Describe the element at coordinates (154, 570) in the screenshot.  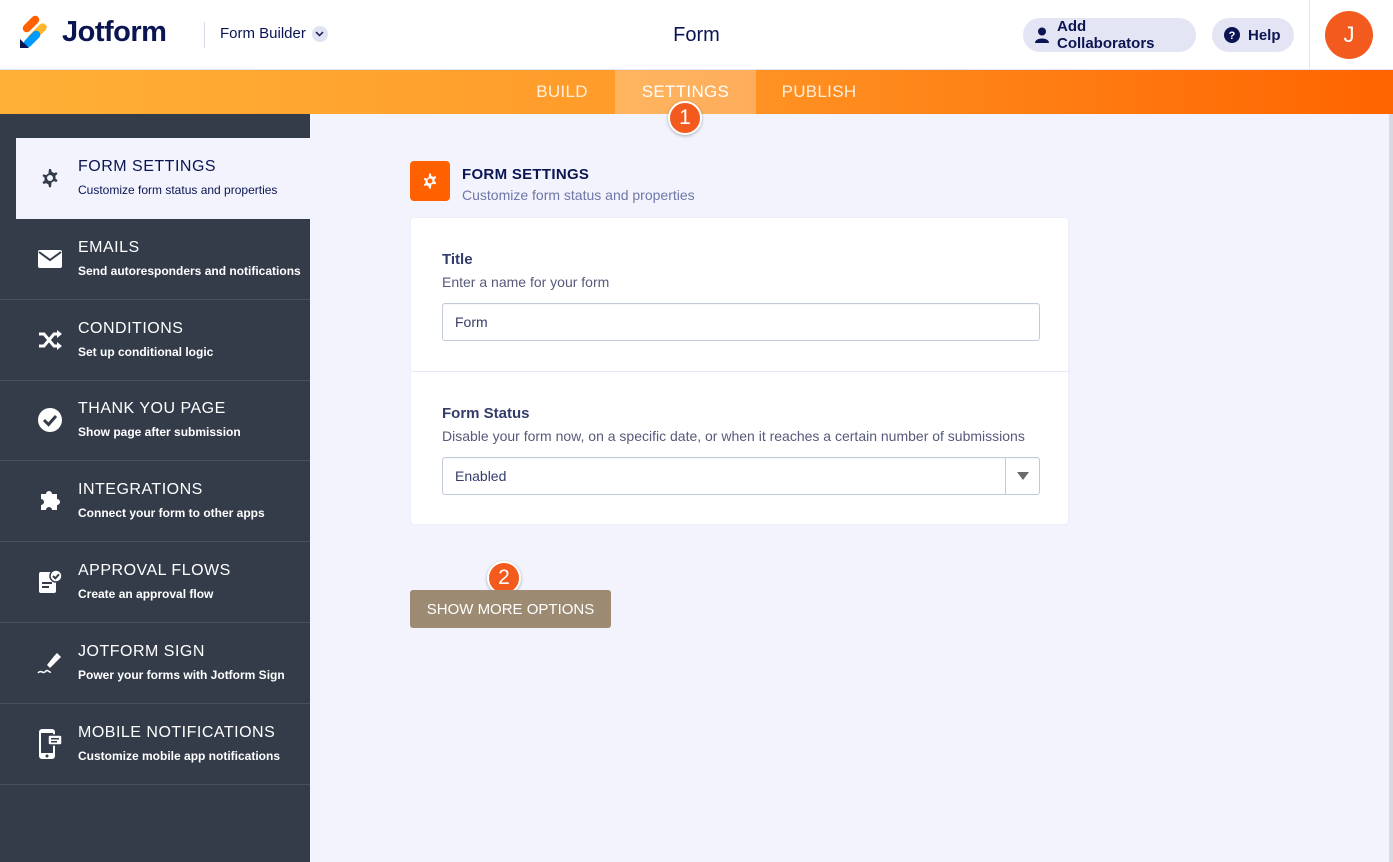
I see `sidebar-item-title: APPROVAL FLOWS` at that location.